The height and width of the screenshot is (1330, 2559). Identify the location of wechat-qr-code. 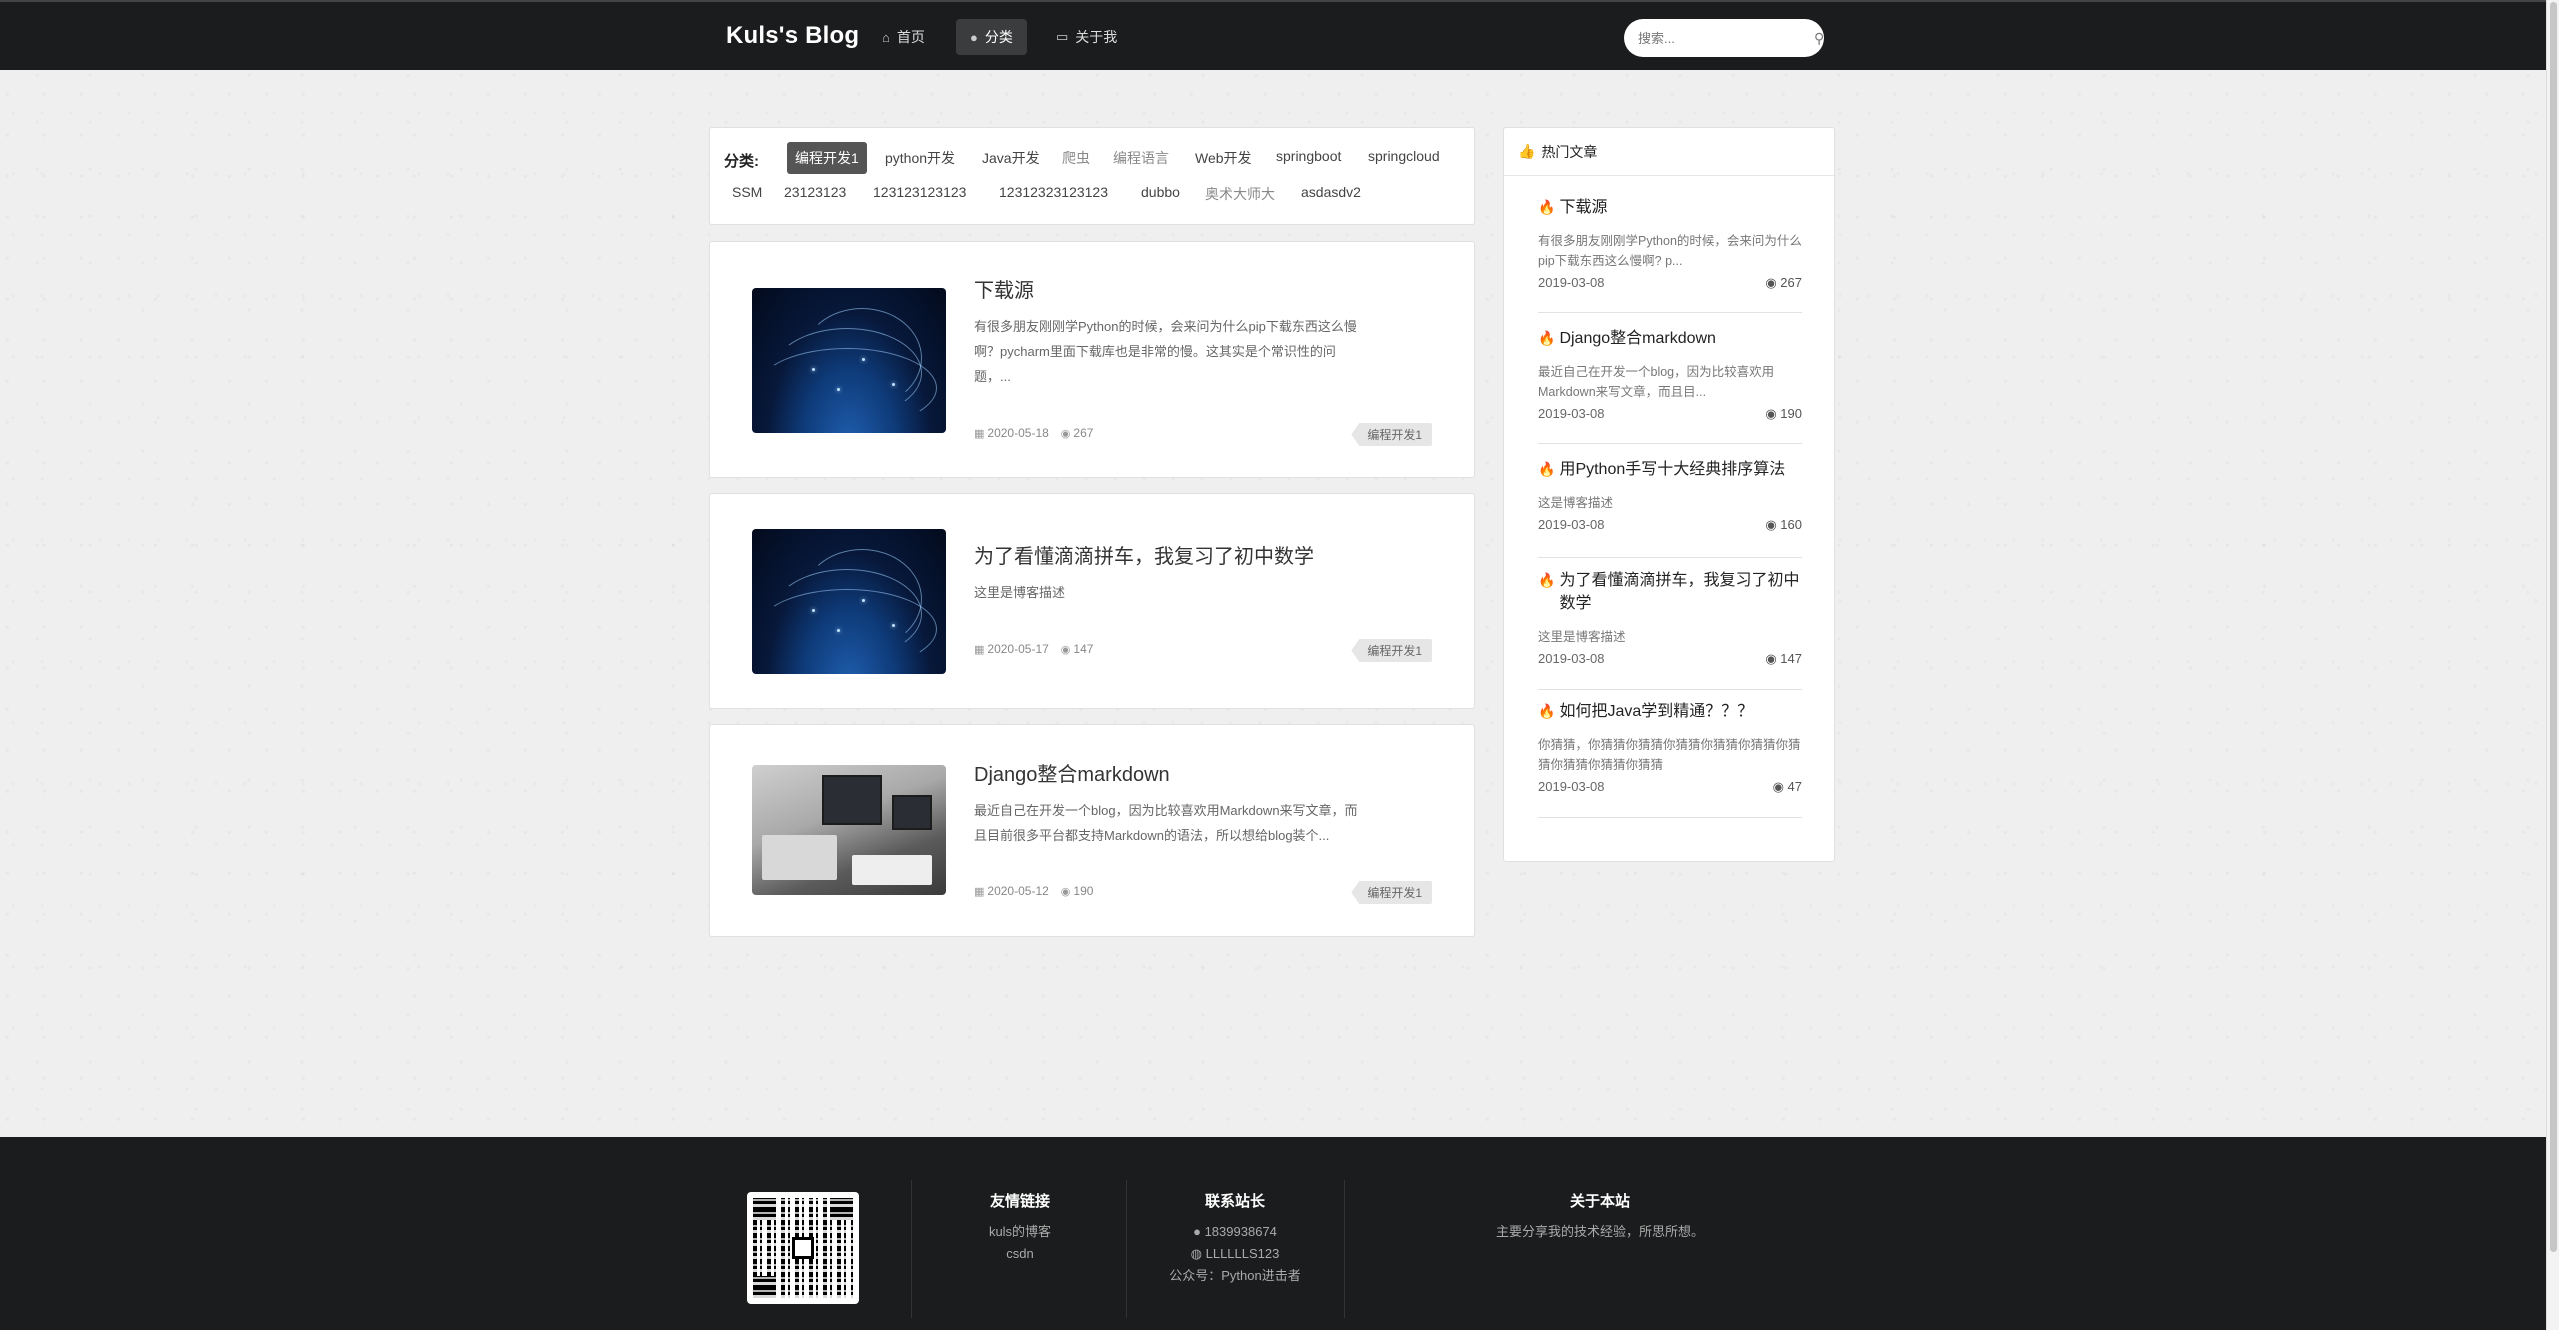
(803, 1248).